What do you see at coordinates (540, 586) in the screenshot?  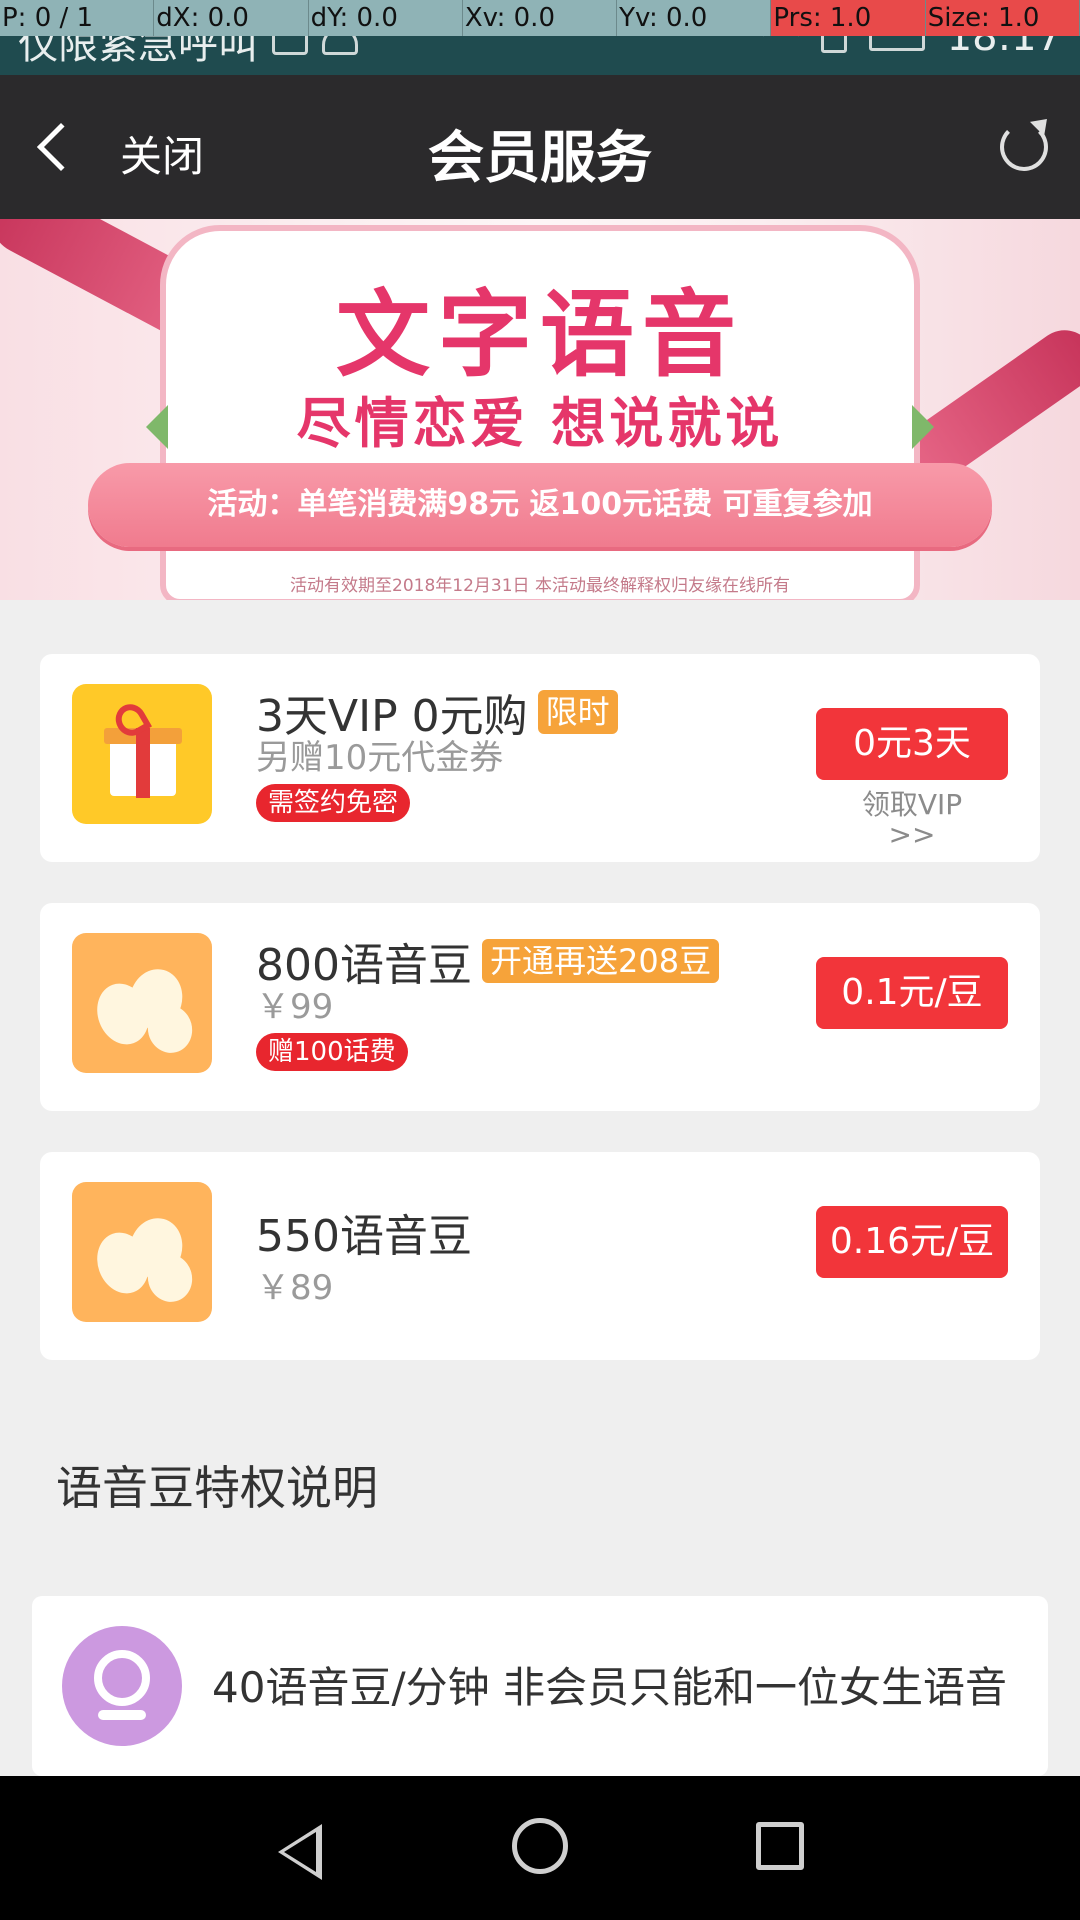 I see `banner-fine-print: 活动有效期至2018年12月31日 本活动最终解释权归友缘在线所有` at bounding box center [540, 586].